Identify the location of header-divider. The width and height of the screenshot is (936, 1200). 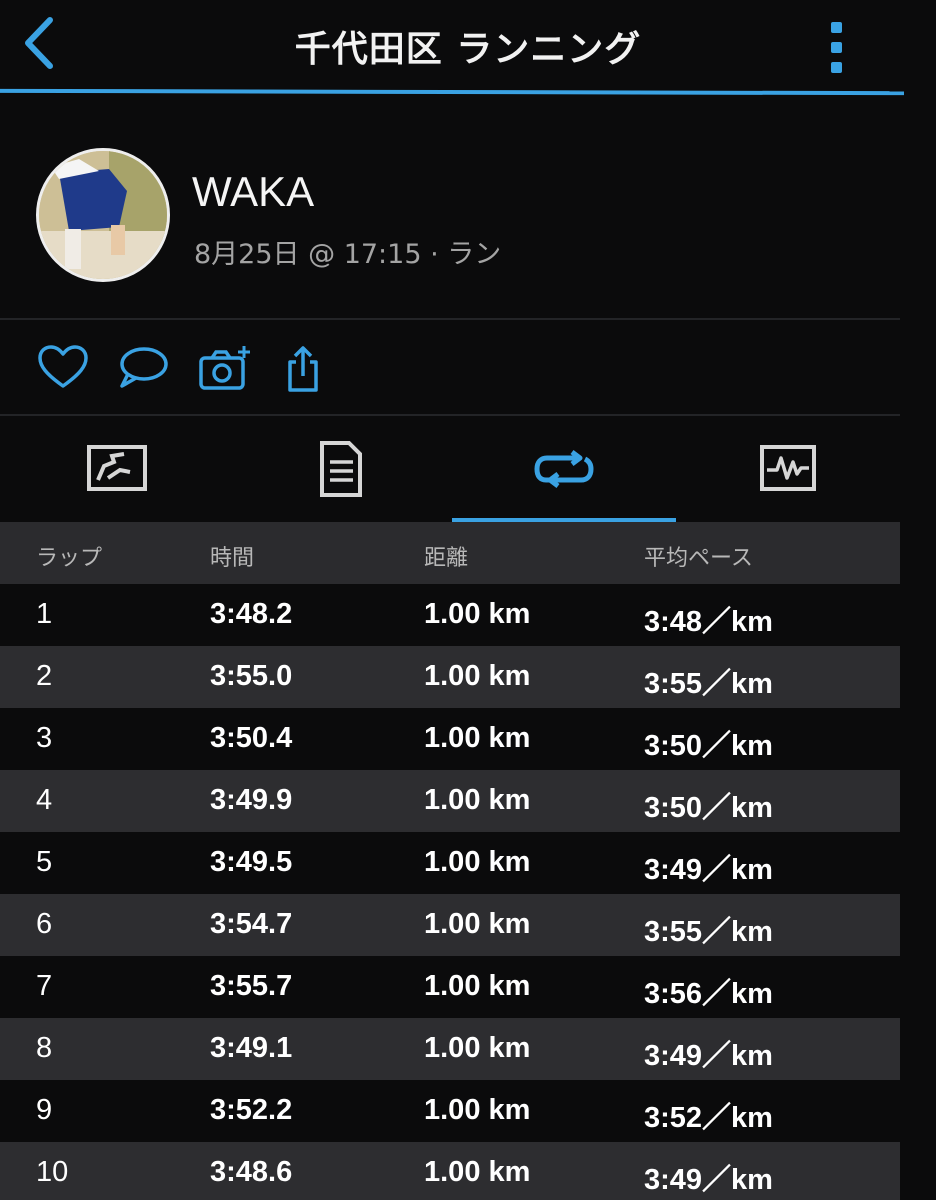
(452, 92).